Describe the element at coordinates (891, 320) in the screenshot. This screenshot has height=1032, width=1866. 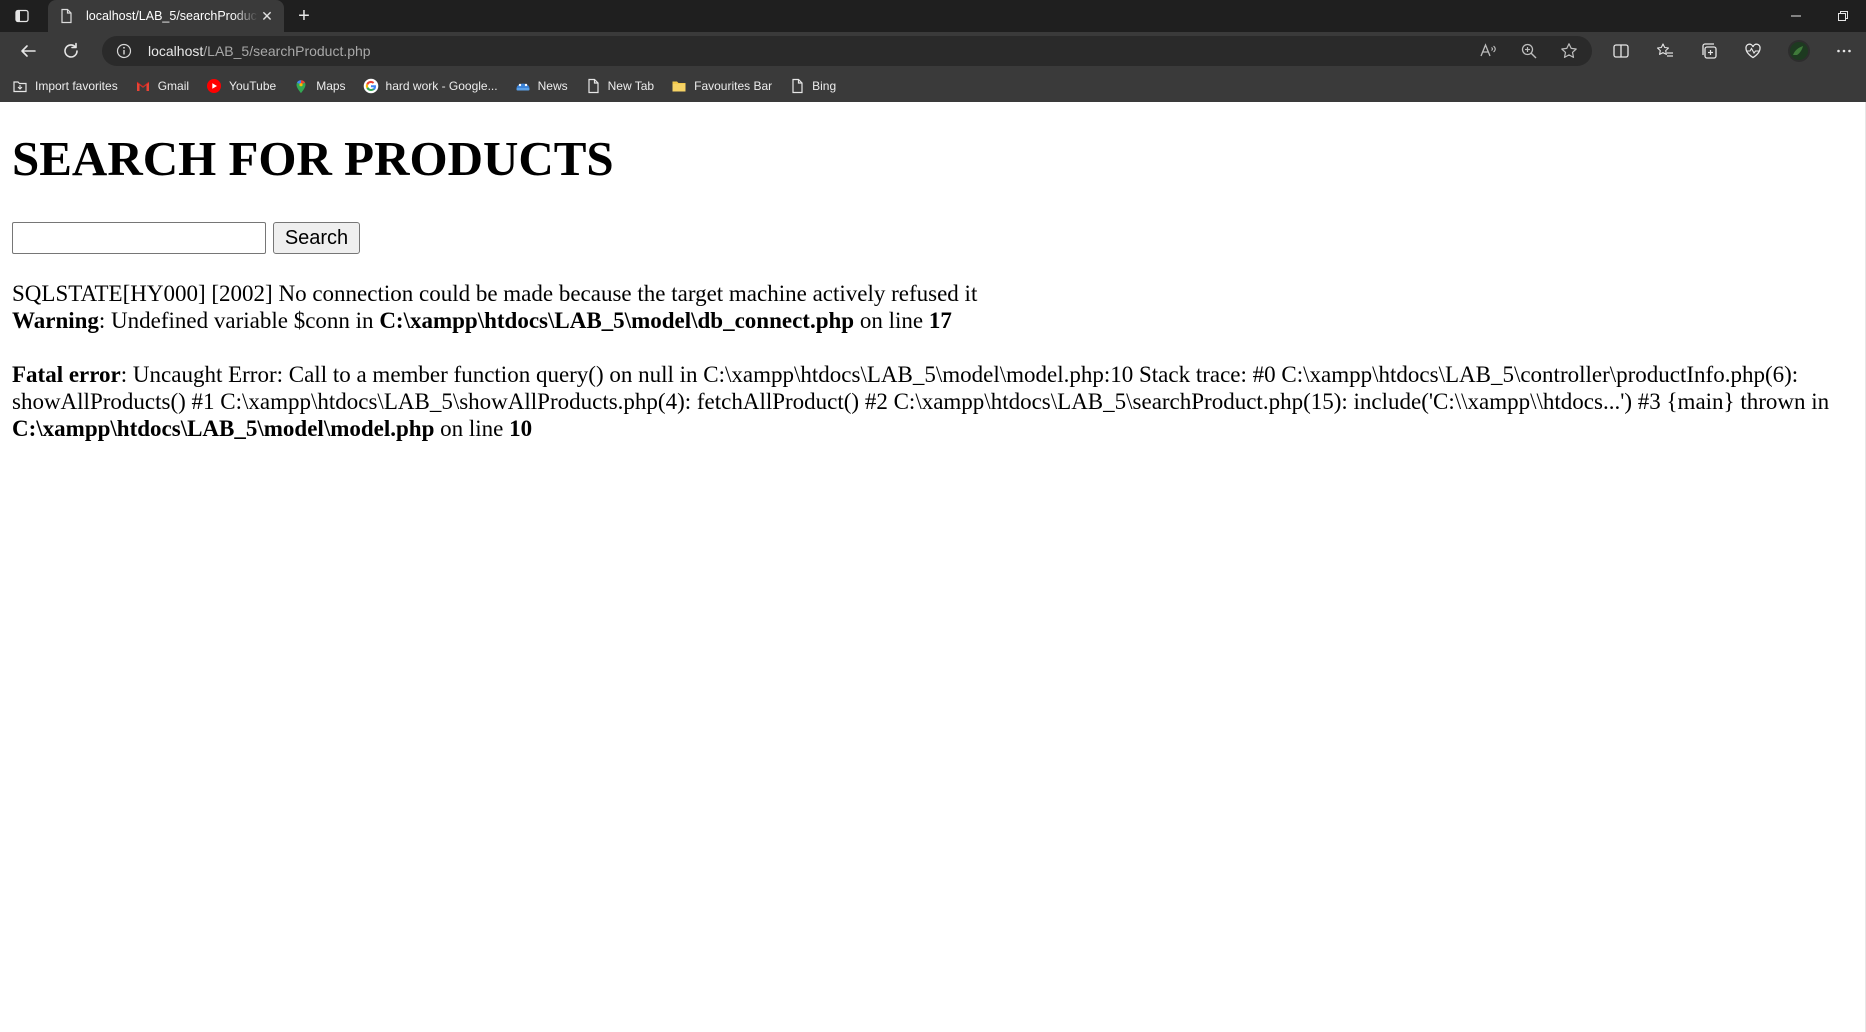
I see `warning-on-line: on line` at that location.